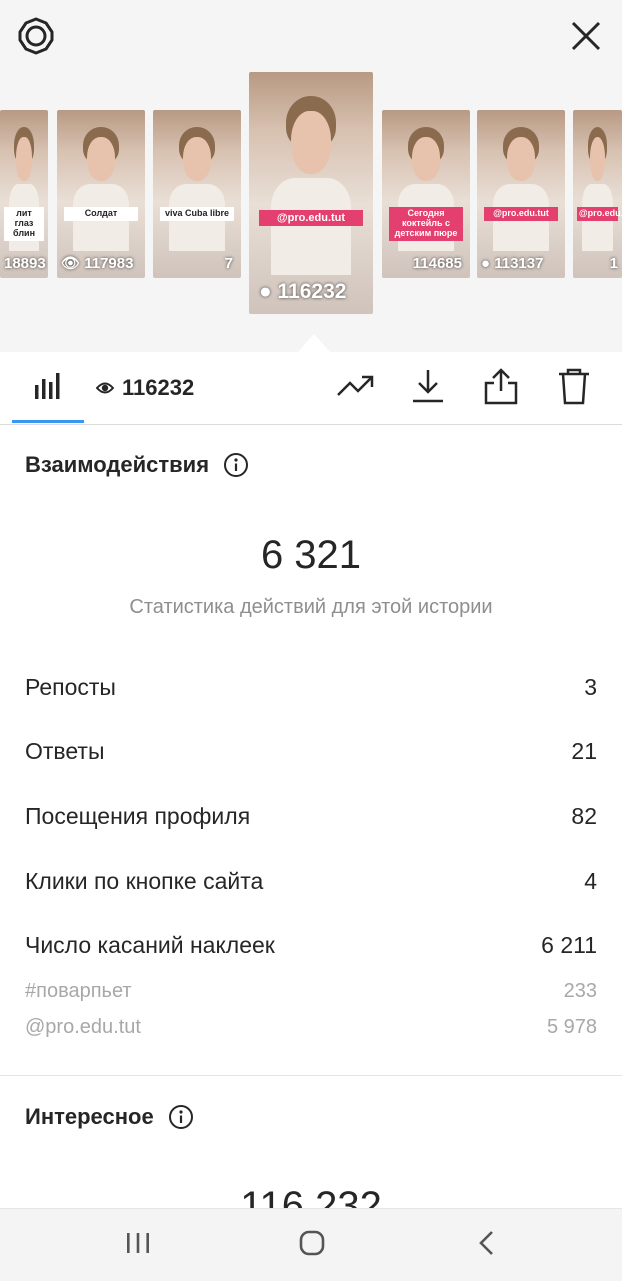 The image size is (622, 1281). I want to click on story-thumbnail-selected: @pro.edu.tut ● 116232, so click(311, 193).